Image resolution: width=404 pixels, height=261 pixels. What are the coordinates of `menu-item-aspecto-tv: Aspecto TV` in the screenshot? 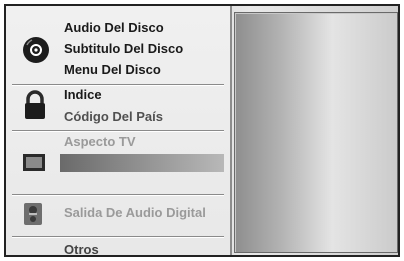 It's located at (100, 141).